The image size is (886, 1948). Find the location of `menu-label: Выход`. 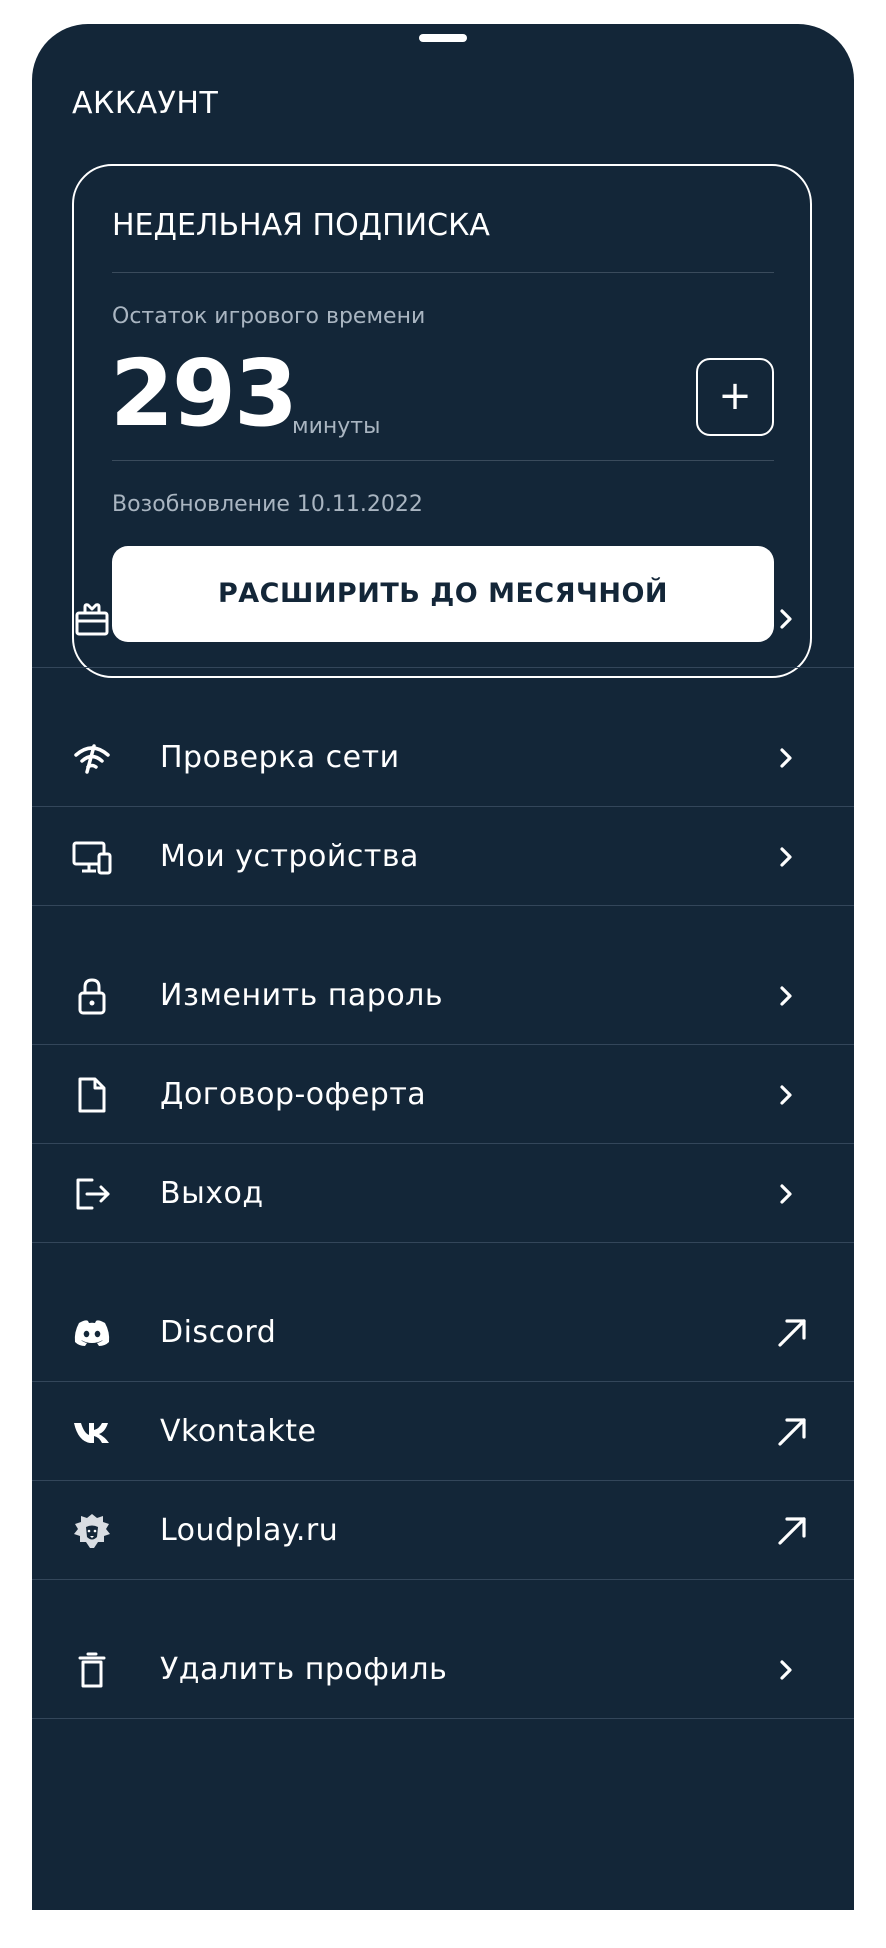

menu-label: Выход is located at coordinates (212, 1193).